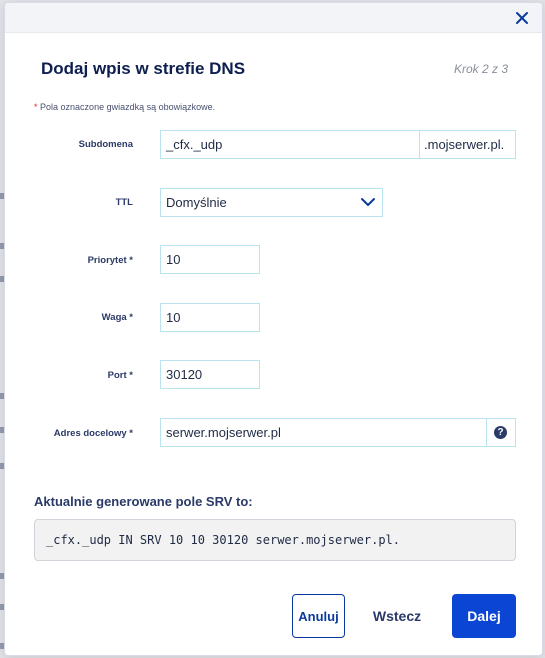 This screenshot has width=545, height=658. What do you see at coordinates (271, 202) in the screenshot?
I see `ttl-select: Domyślnie` at bounding box center [271, 202].